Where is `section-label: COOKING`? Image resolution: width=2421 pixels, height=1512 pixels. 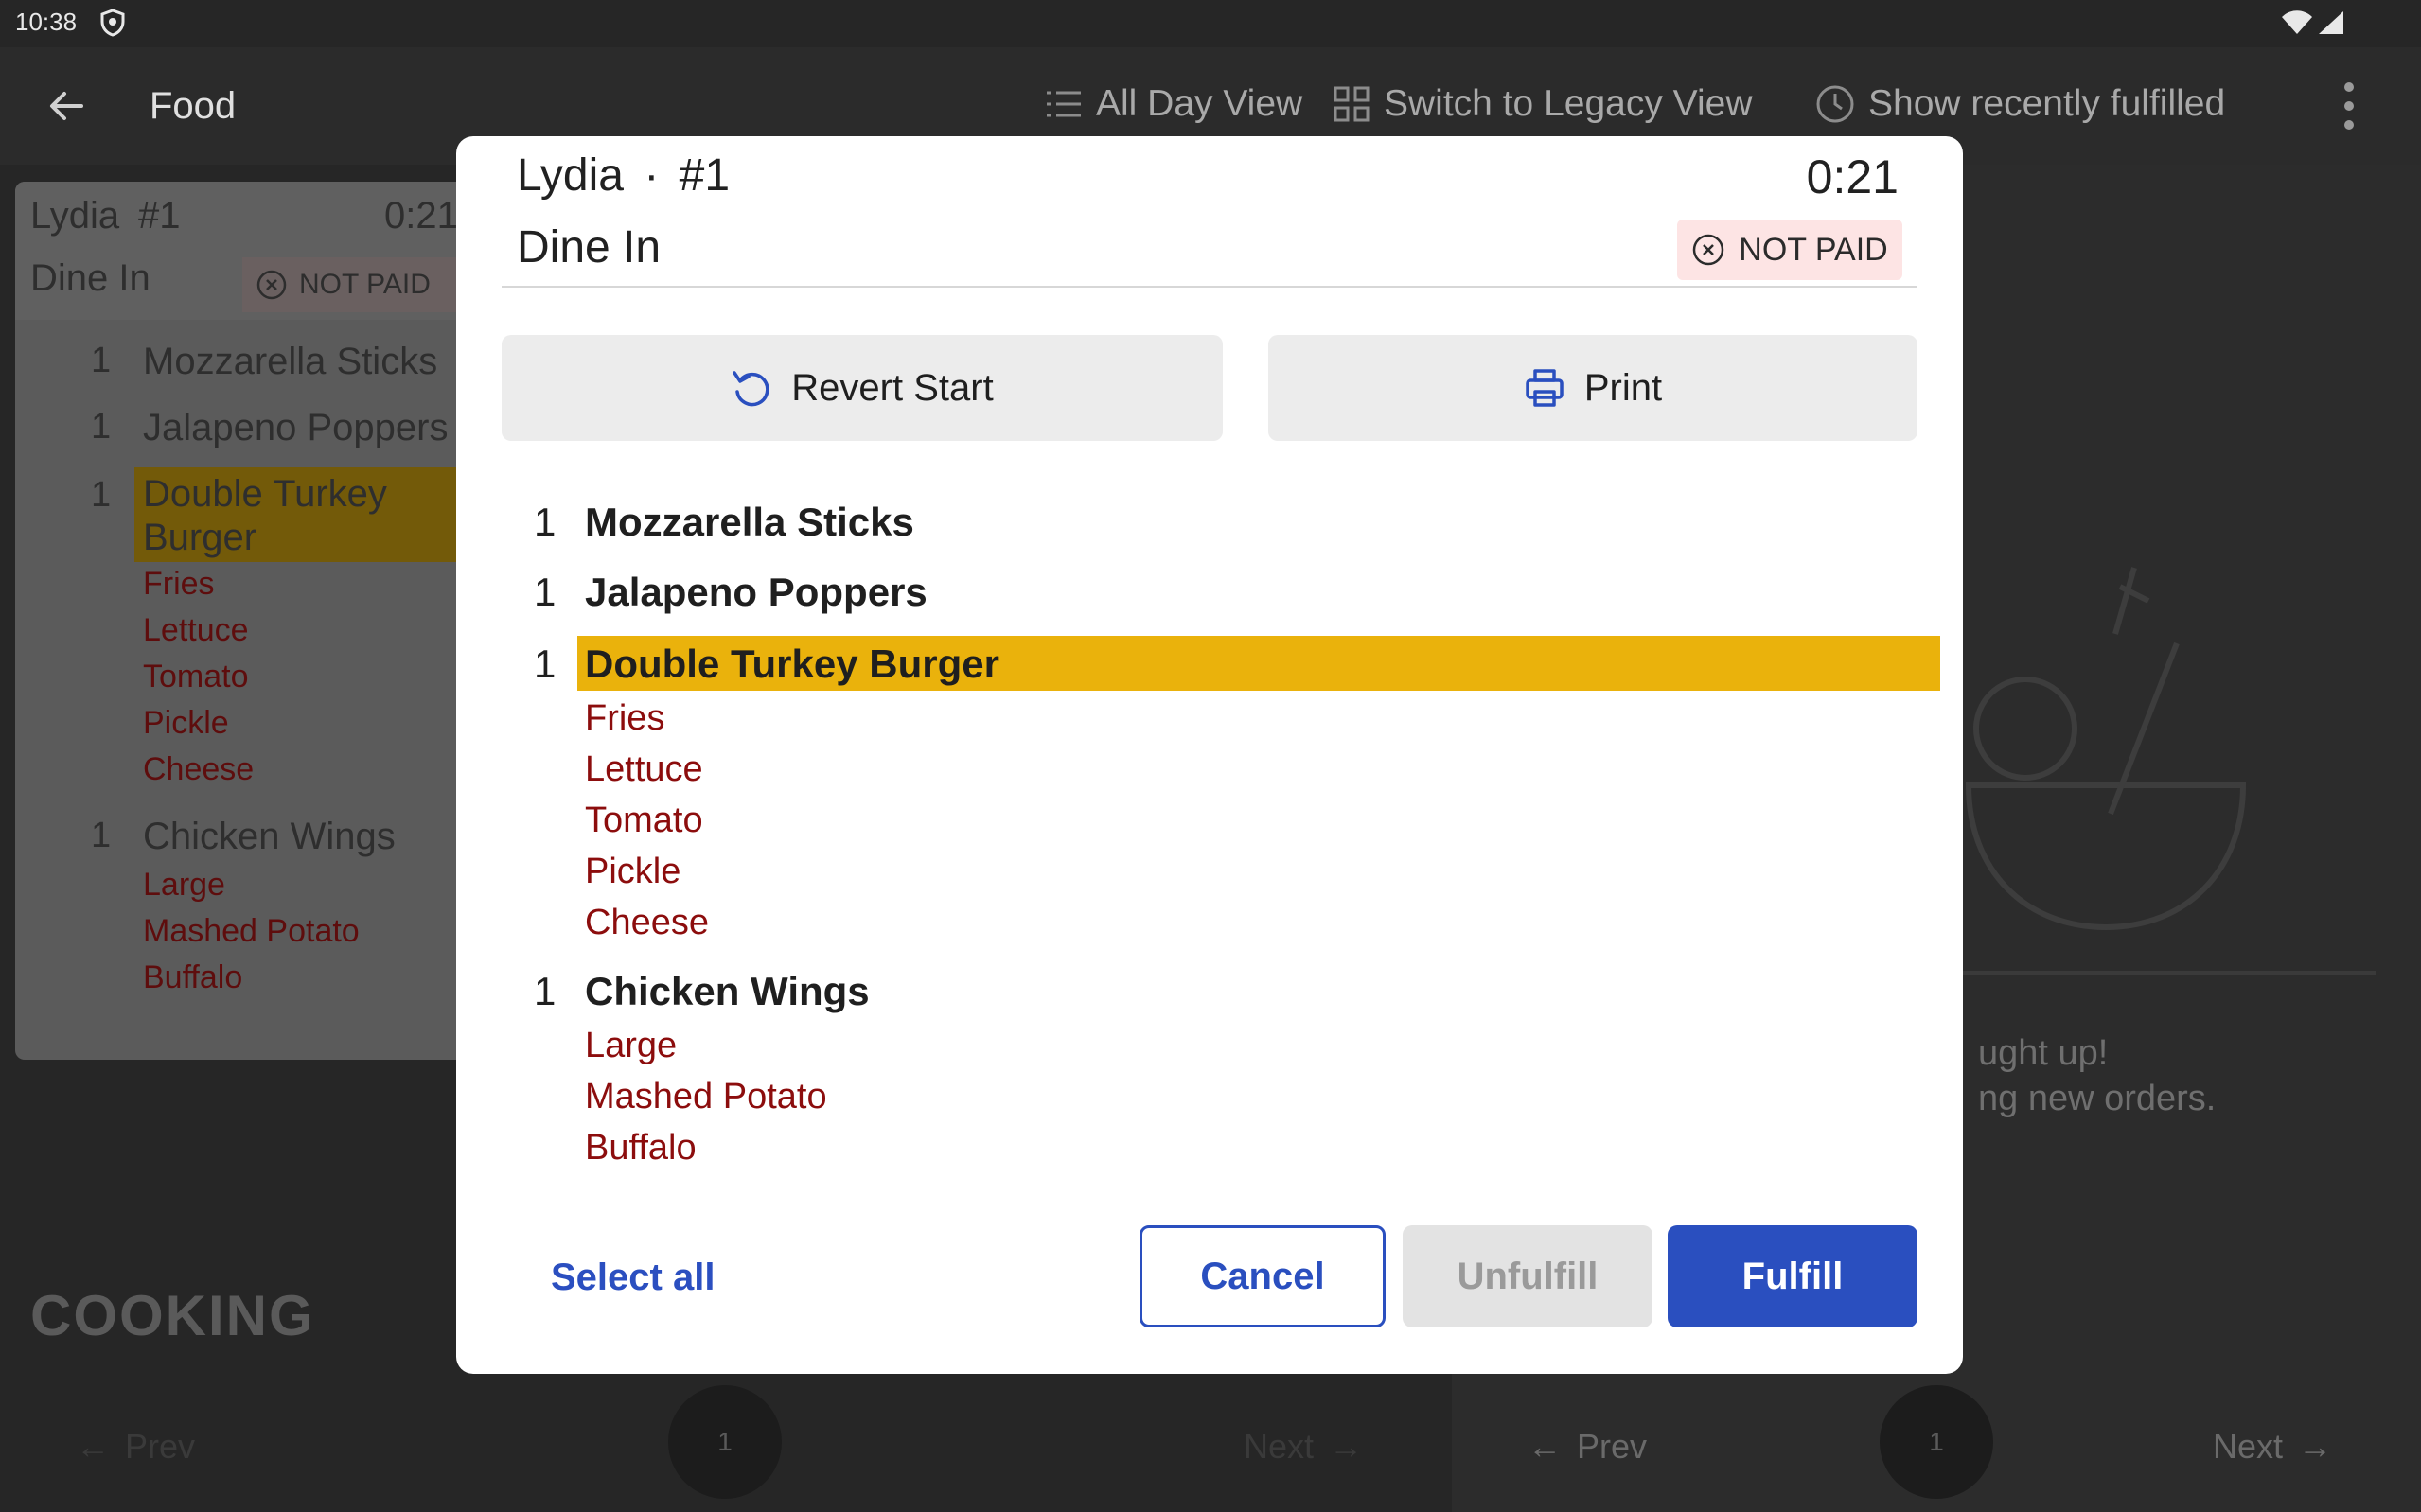 section-label: COOKING is located at coordinates (172, 1315).